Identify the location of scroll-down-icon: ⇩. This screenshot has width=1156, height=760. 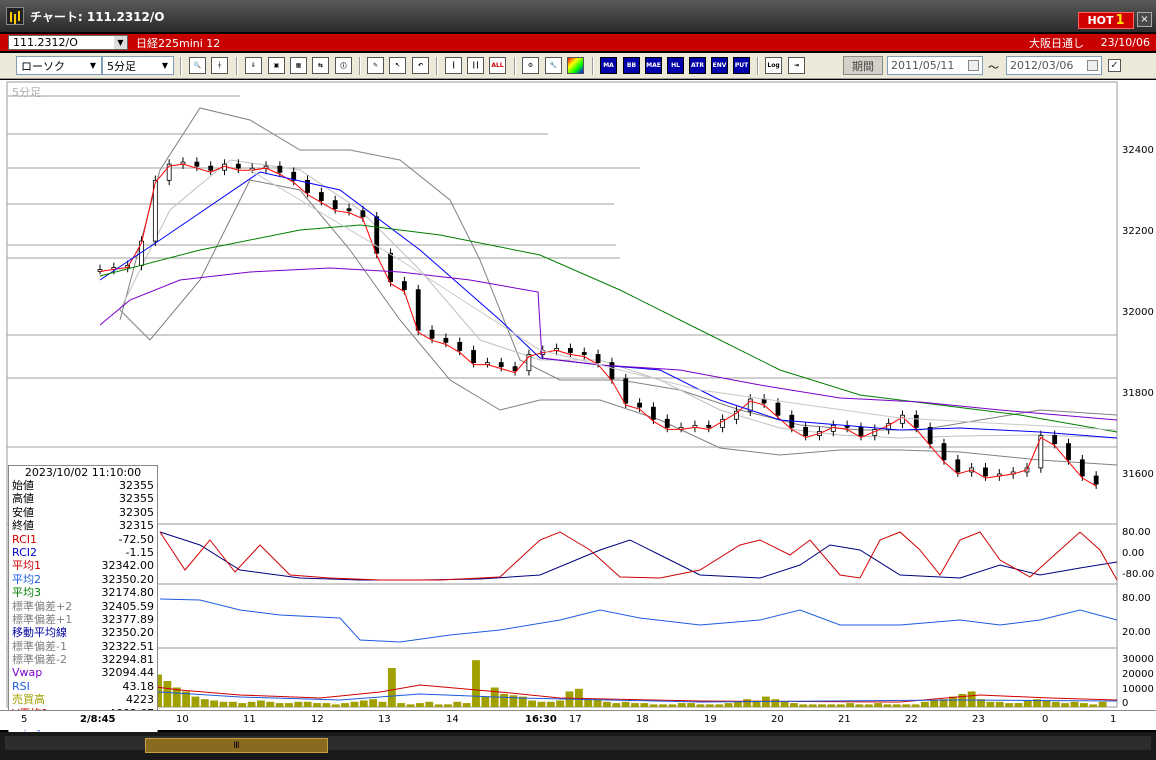
(253, 65).